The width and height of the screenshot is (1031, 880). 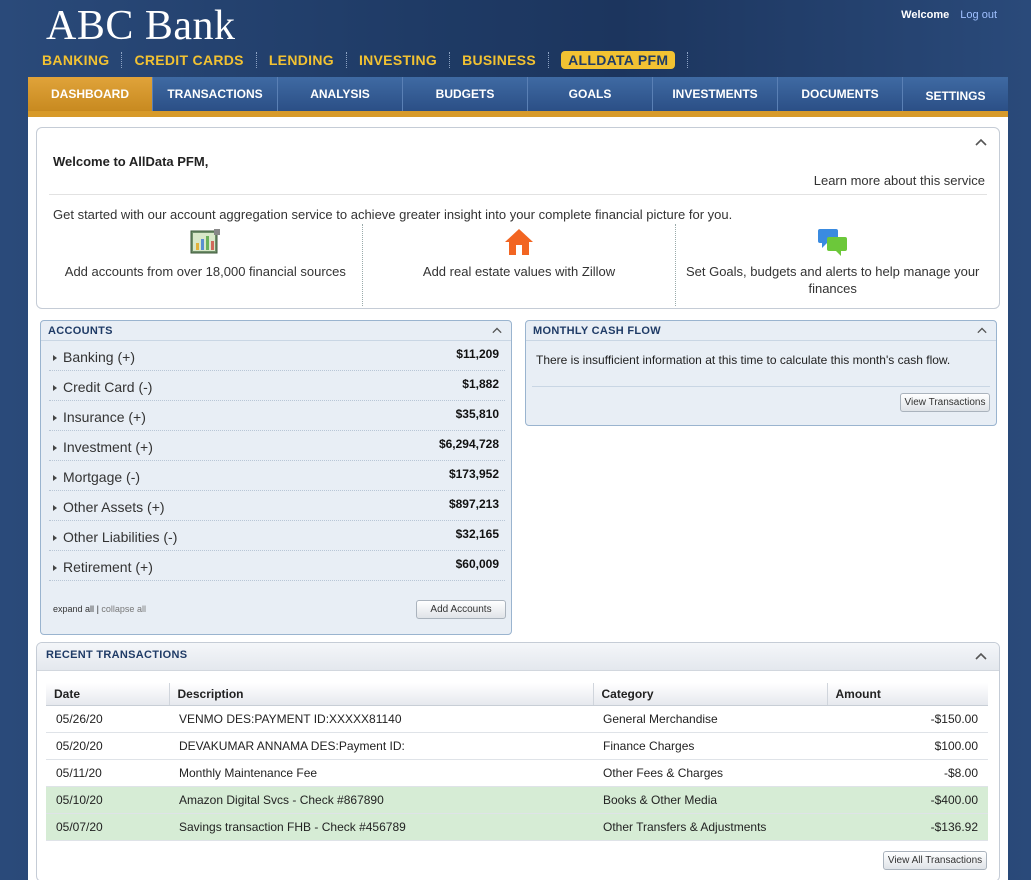 What do you see at coordinates (277, 536) in the screenshot?
I see `account-row-other-liabilities: Other Liabilities (-) $32,165` at bounding box center [277, 536].